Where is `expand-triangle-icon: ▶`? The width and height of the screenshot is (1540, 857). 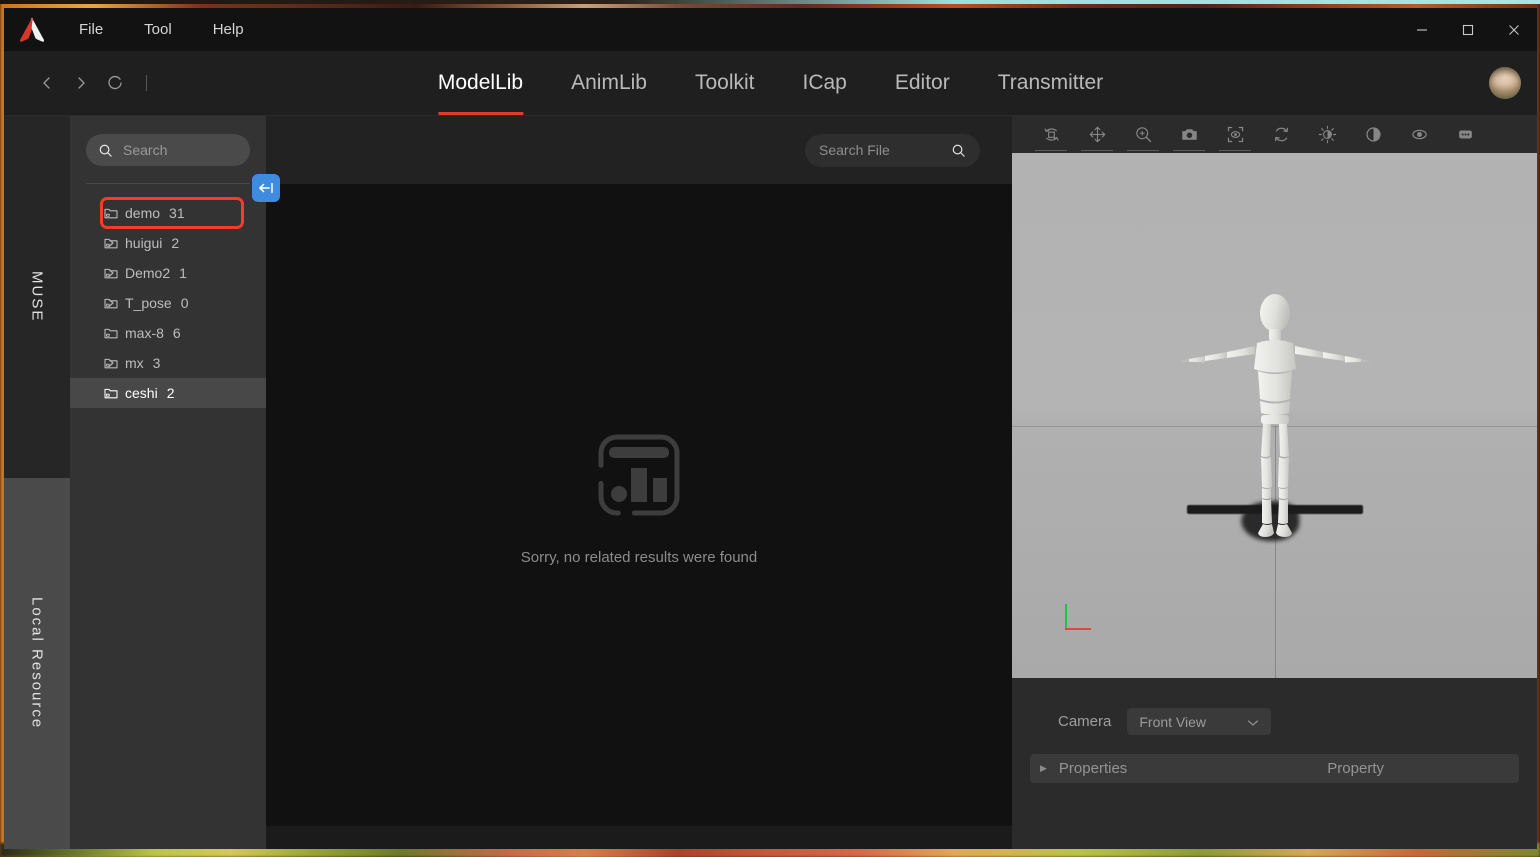
expand-triangle-icon: ▶ is located at coordinates (1043, 768).